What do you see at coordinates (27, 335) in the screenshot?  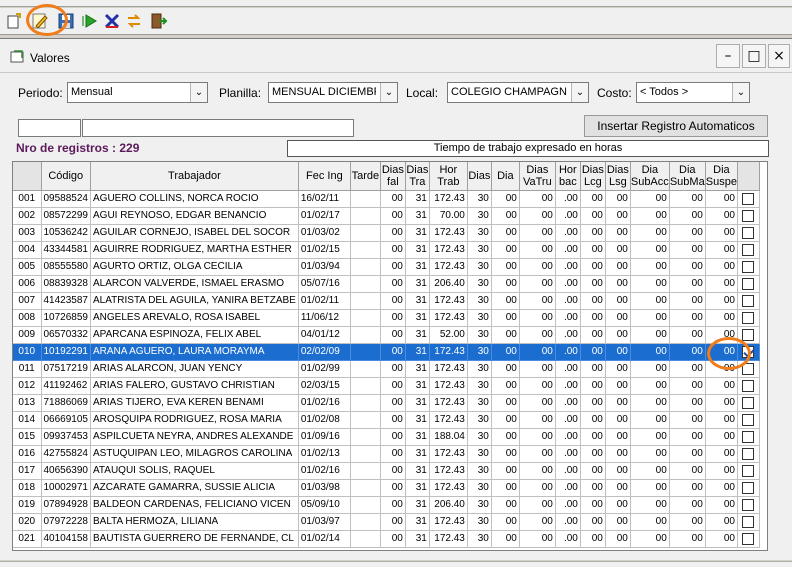 I see `cell-n: 009` at bounding box center [27, 335].